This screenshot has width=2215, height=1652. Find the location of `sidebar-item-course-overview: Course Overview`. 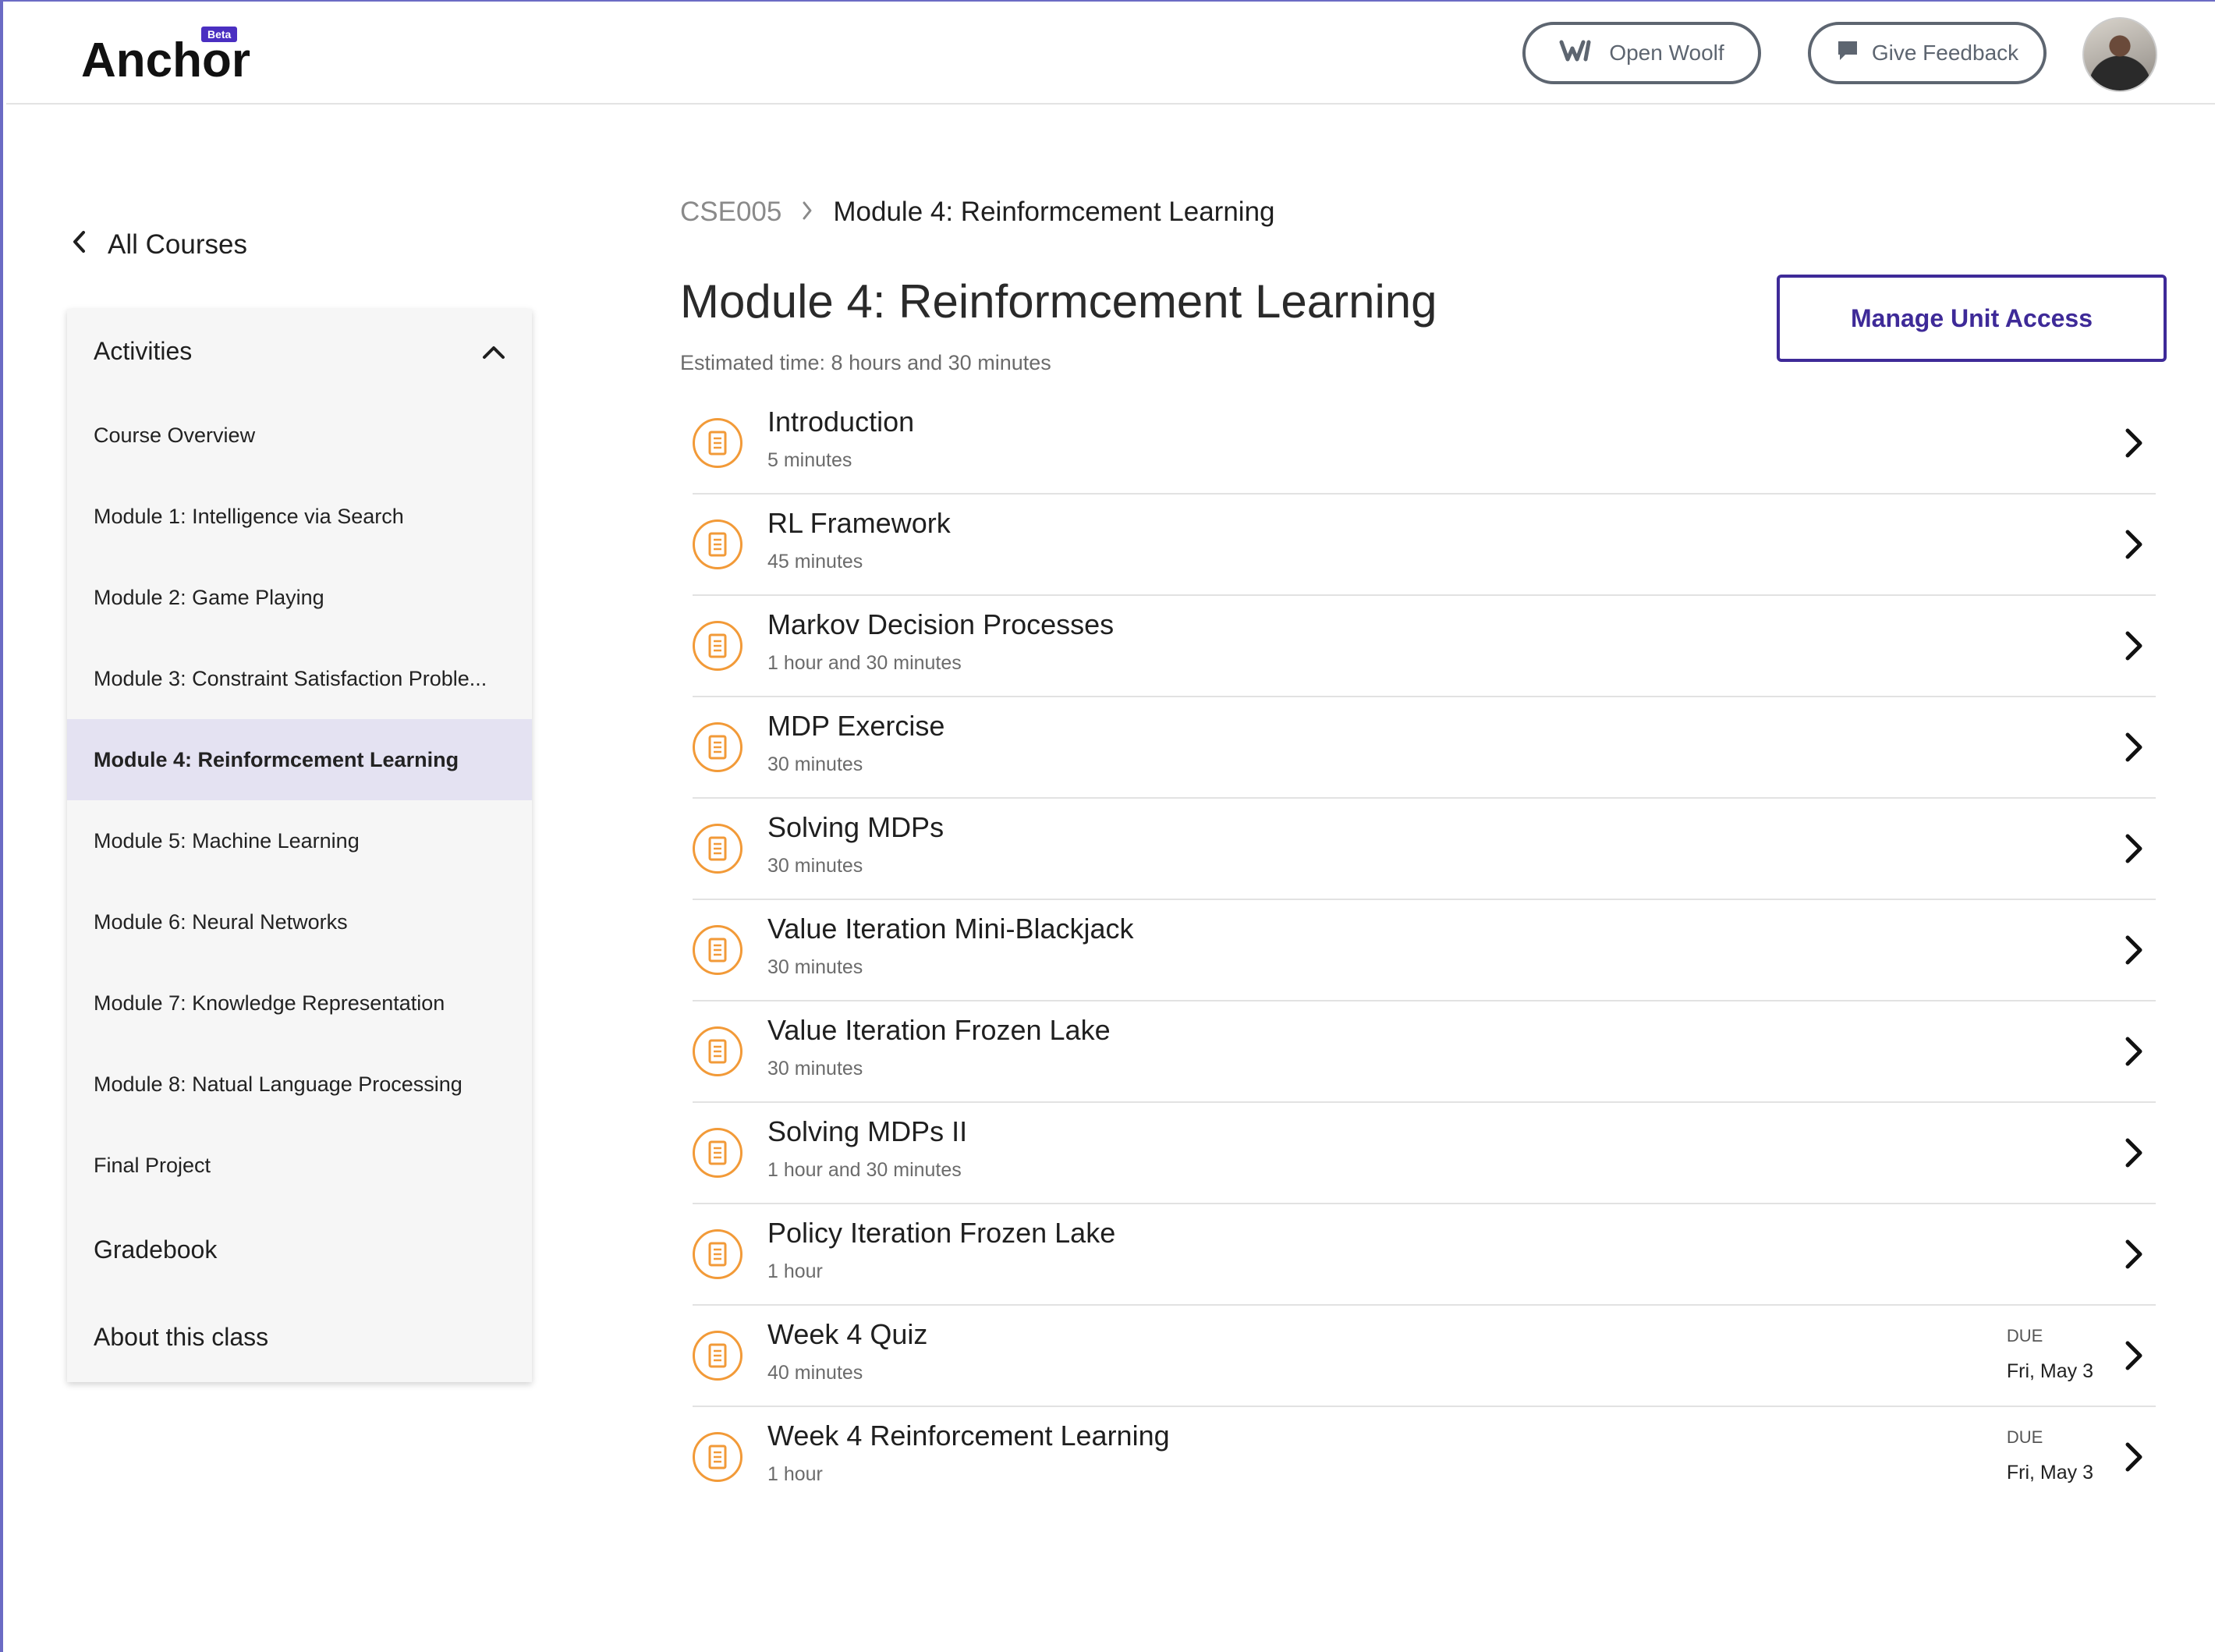

sidebar-item-course-overview: Course Overview is located at coordinates (299, 435).